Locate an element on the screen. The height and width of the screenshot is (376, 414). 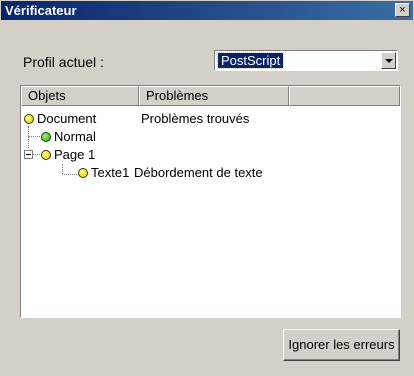
close-button: × is located at coordinates (402, 10).